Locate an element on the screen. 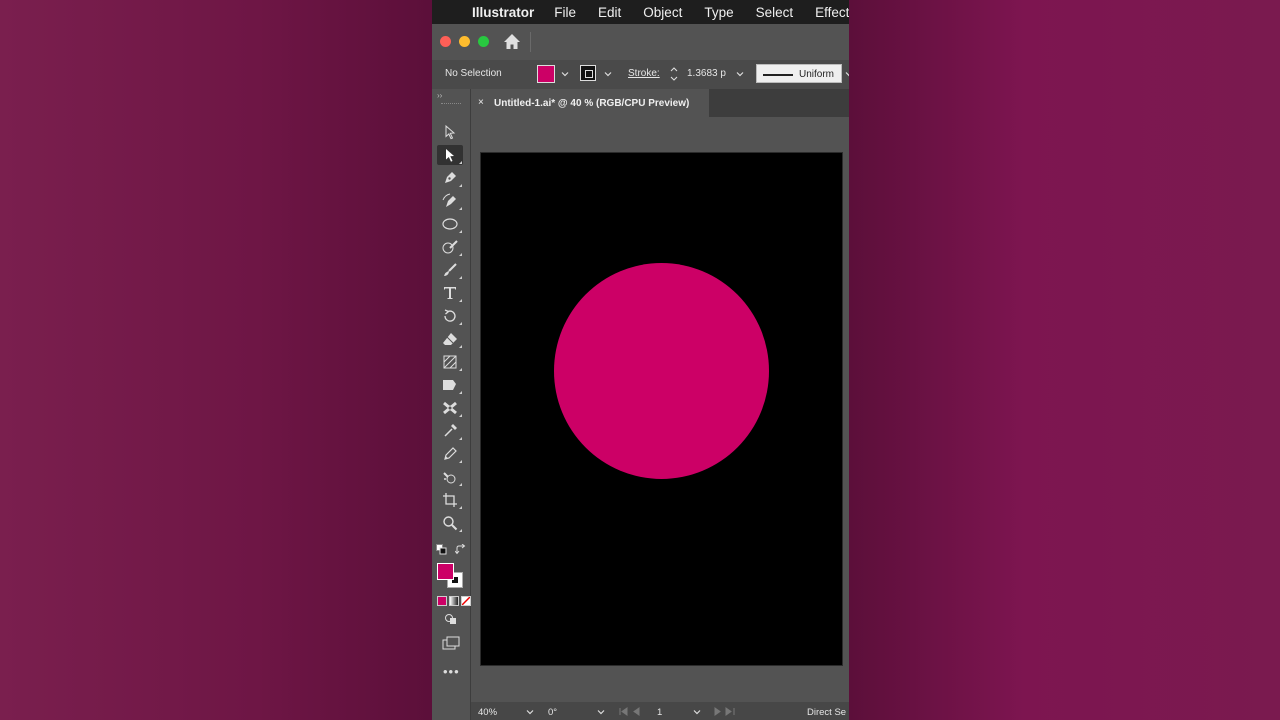 The height and width of the screenshot is (720, 1280). curvature-pen-icon is located at coordinates (449, 200).